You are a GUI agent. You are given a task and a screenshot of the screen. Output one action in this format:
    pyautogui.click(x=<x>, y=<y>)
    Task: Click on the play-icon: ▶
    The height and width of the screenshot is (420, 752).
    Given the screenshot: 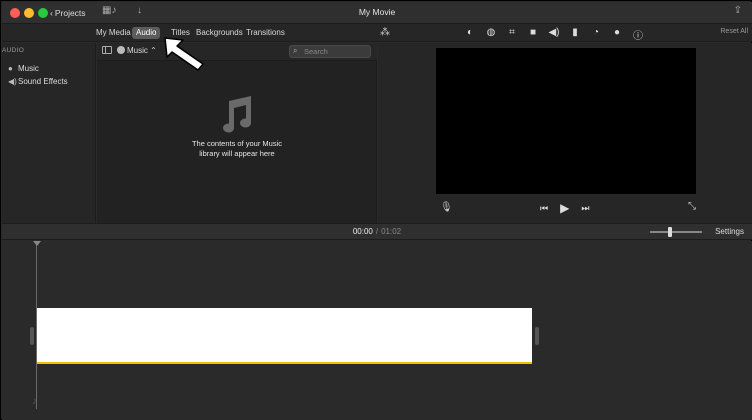 What is the action you would take?
    pyautogui.click(x=564, y=208)
    